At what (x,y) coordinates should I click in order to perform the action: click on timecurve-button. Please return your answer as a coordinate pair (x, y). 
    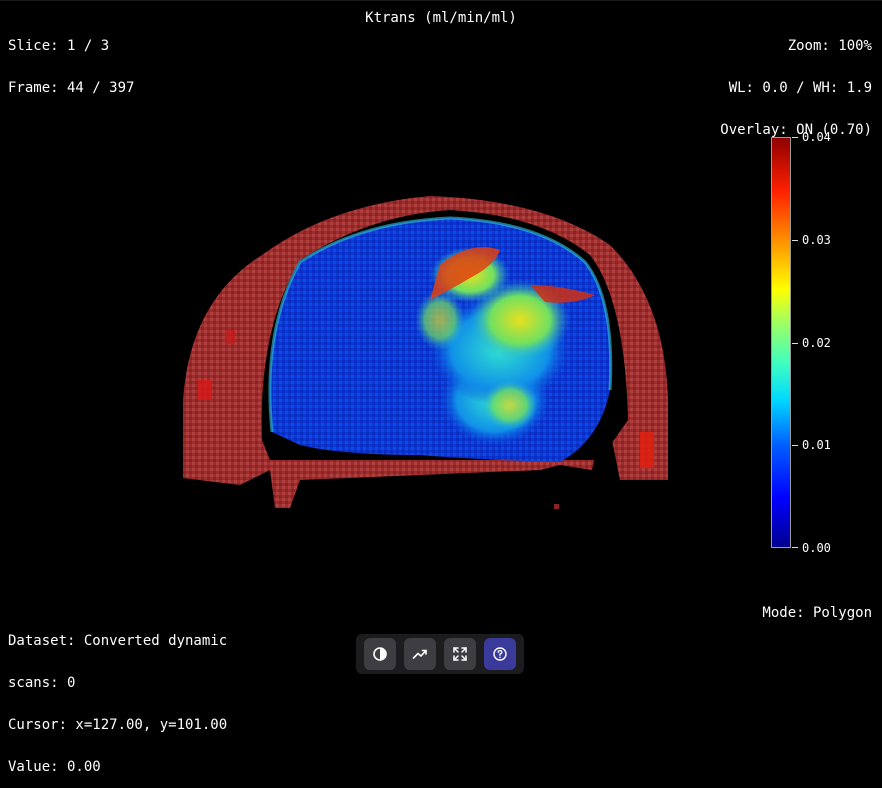
    Looking at the image, I should click on (420, 654).